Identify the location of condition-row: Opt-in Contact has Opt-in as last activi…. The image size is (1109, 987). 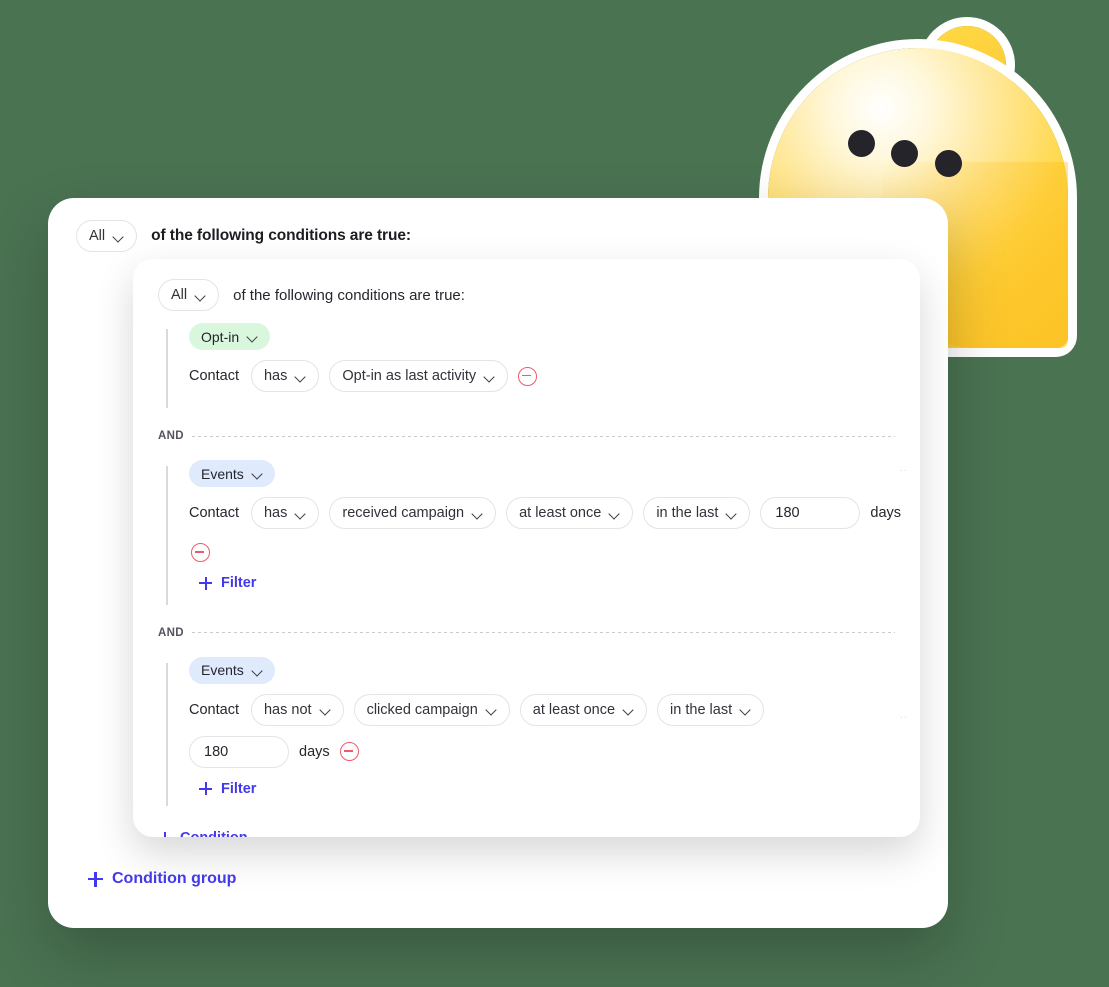
(543, 368).